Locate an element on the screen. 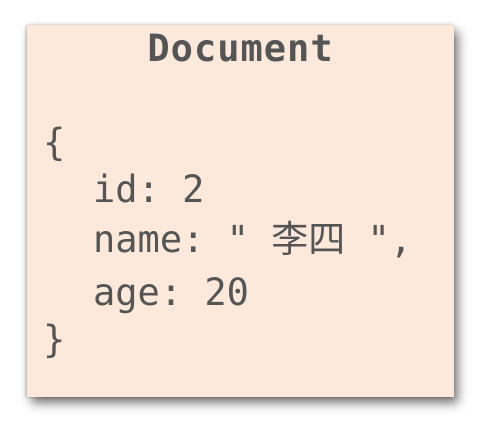 The width and height of the screenshot is (480, 431). field-name: name: " 李四 ", is located at coordinates (253, 239).